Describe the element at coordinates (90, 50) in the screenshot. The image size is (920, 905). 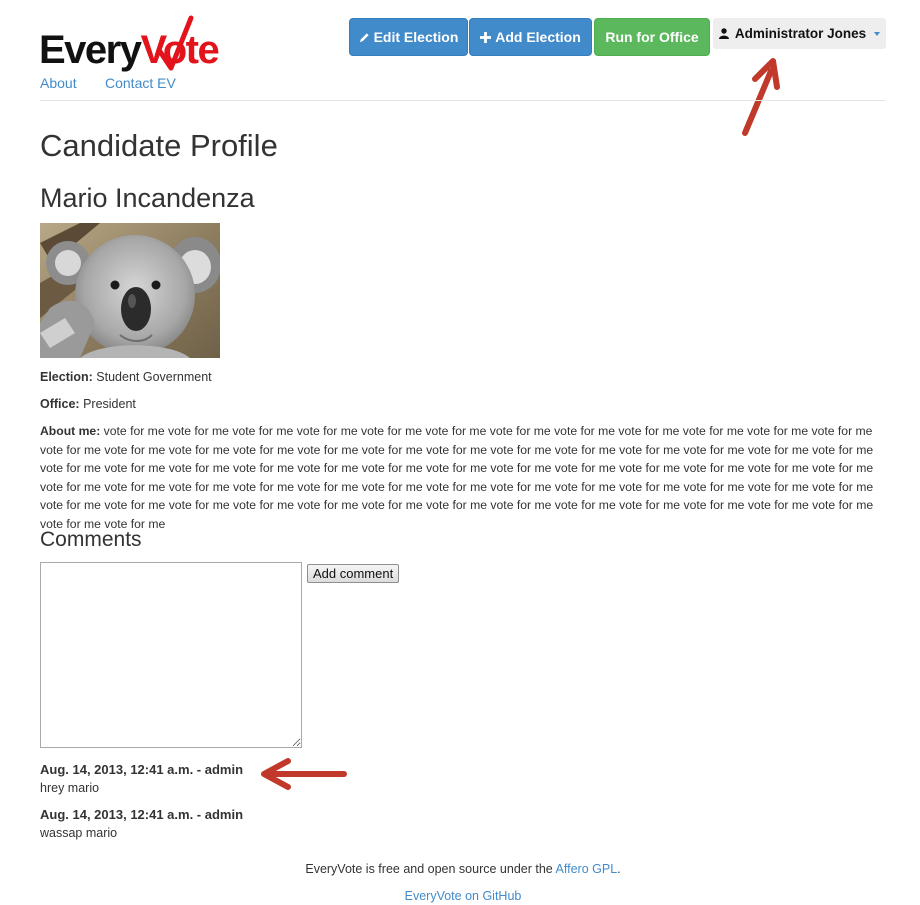
I see `logo-every-text: Every` at that location.